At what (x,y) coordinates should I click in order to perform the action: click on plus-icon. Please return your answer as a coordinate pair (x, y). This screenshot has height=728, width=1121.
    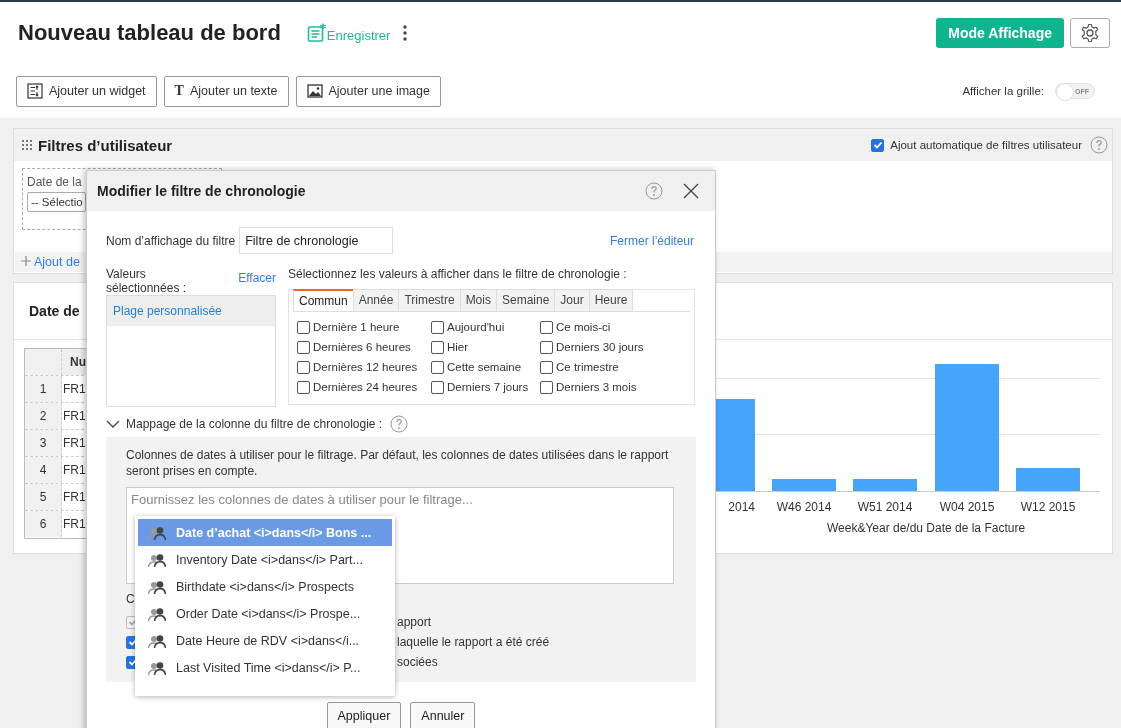
    Looking at the image, I should click on (26, 262).